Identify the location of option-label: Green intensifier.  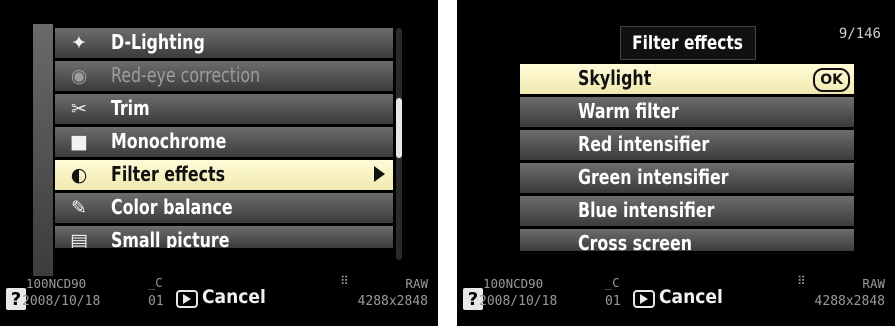
(653, 177).